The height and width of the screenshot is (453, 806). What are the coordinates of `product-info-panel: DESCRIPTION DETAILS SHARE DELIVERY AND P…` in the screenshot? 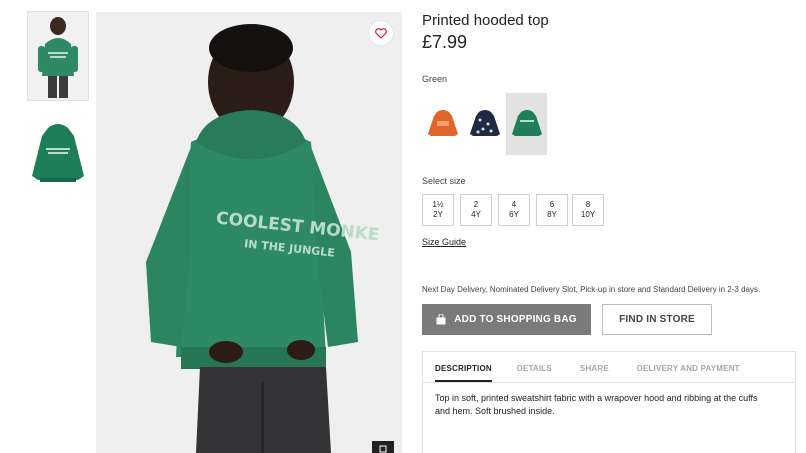 It's located at (609, 402).